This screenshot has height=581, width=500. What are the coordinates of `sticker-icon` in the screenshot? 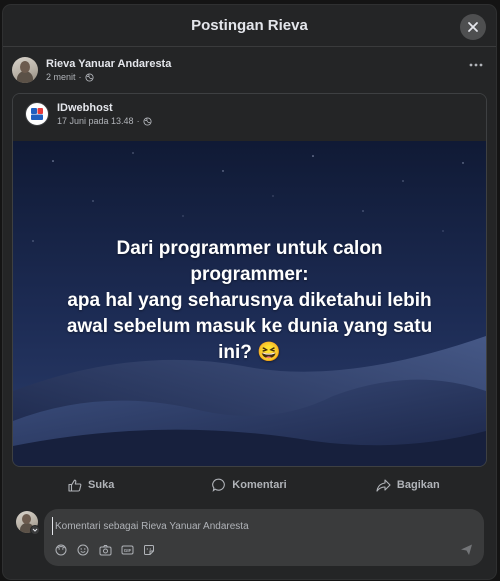 It's located at (149, 550).